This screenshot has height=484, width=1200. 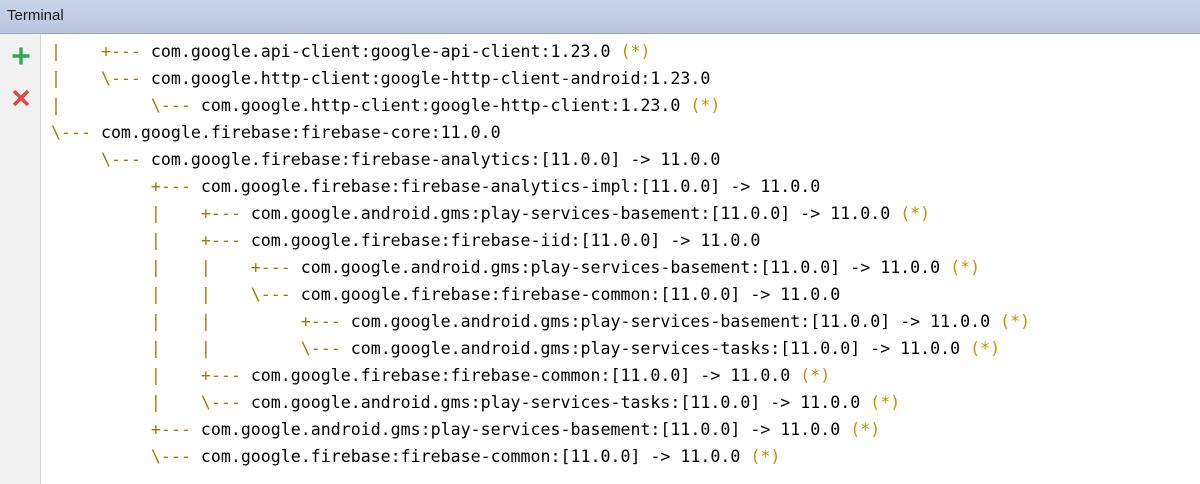 I want to click on plus-icon, so click(x=21, y=56).